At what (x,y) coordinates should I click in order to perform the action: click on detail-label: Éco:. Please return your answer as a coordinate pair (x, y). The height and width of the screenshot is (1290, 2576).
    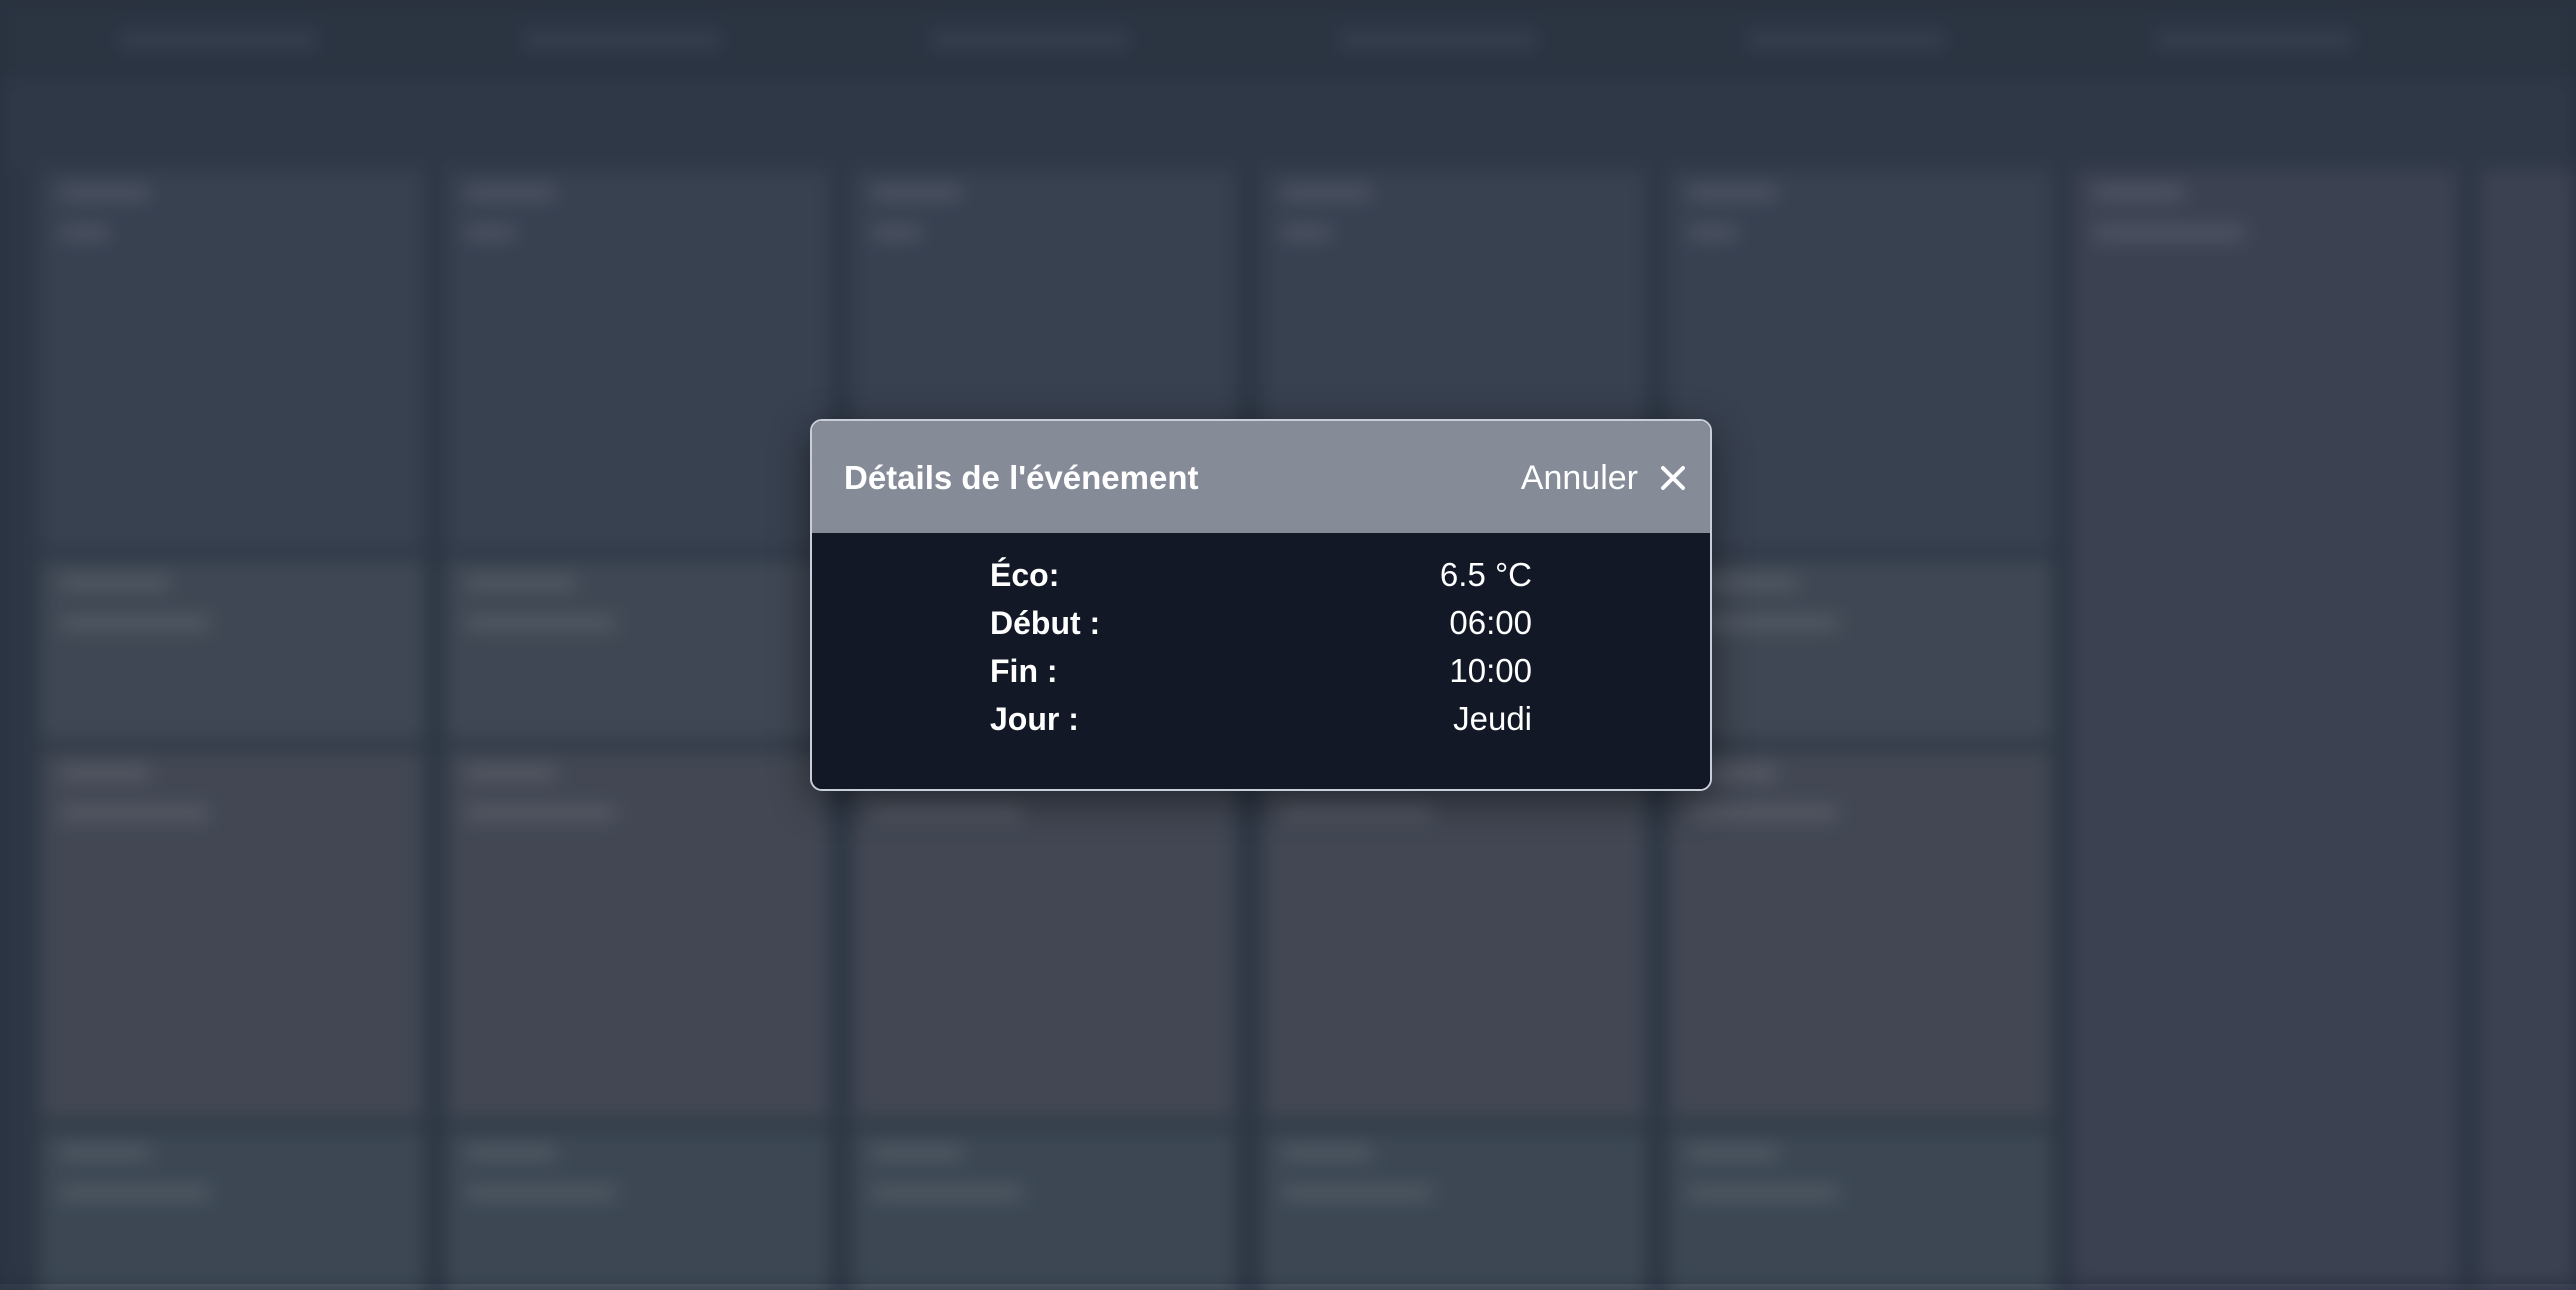
    Looking at the image, I should click on (1025, 575).